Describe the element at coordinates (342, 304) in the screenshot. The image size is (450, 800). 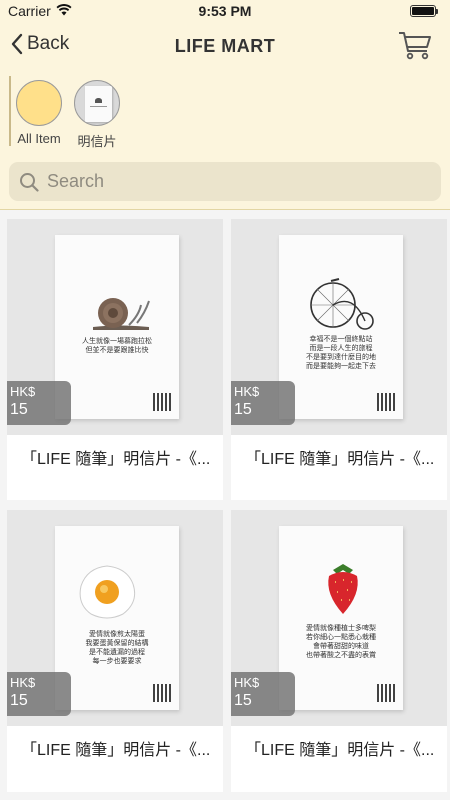
I see `bicycle-illustration` at that location.